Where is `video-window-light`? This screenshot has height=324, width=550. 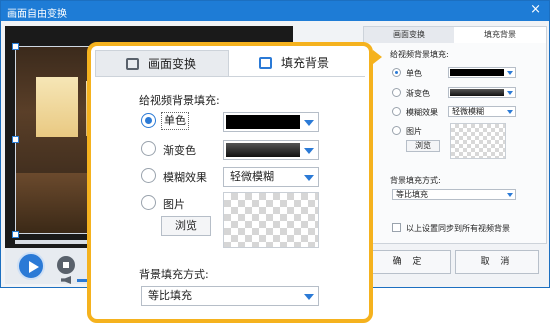 video-window-light is located at coordinates (57, 107).